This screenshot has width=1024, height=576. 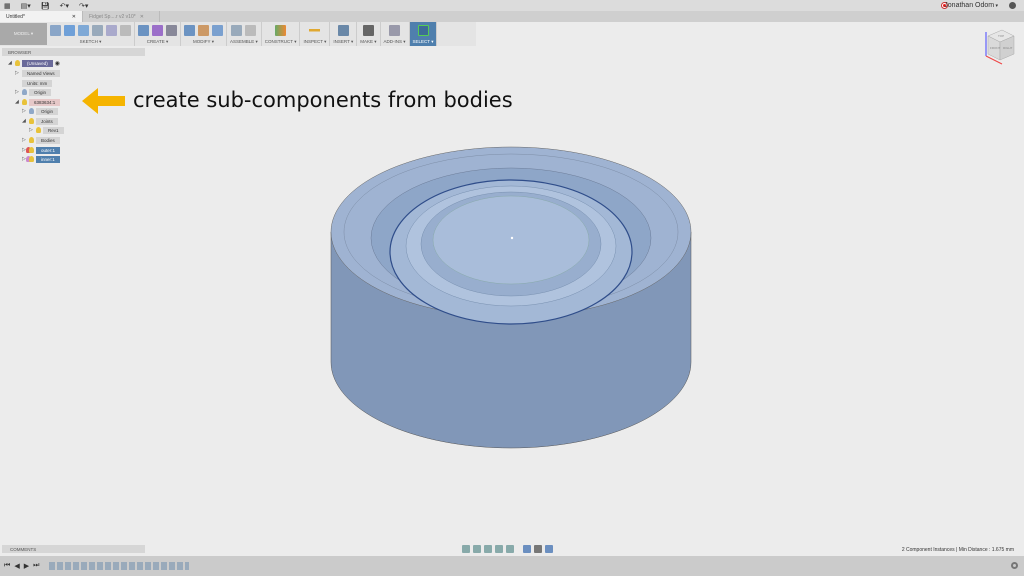 What do you see at coordinates (1001, 36) in the screenshot?
I see `viewcube-top: TOP` at bounding box center [1001, 36].